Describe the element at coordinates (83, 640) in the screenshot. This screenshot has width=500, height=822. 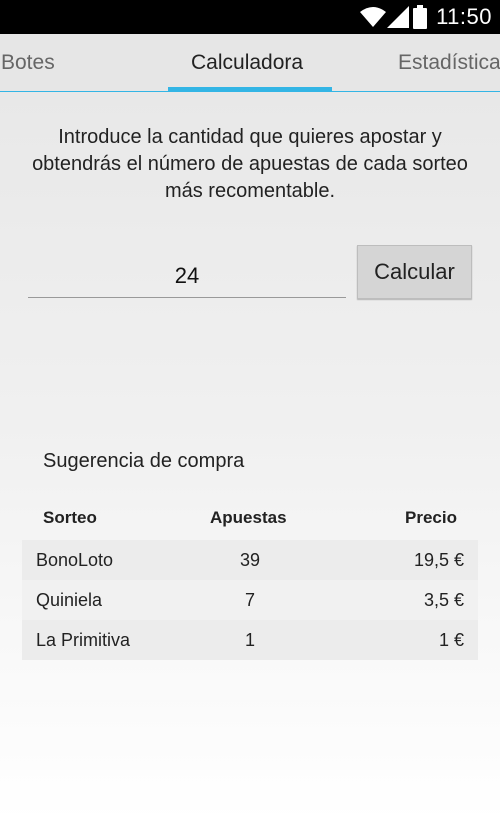
I see `cell-sorteo: La Primitiva` at that location.